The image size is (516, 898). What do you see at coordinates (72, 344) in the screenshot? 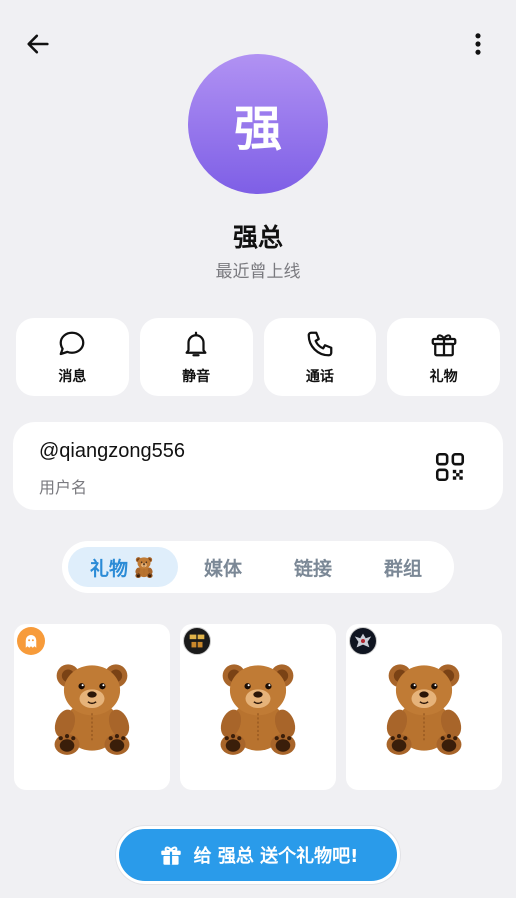
I see `message-bubble-icon` at bounding box center [72, 344].